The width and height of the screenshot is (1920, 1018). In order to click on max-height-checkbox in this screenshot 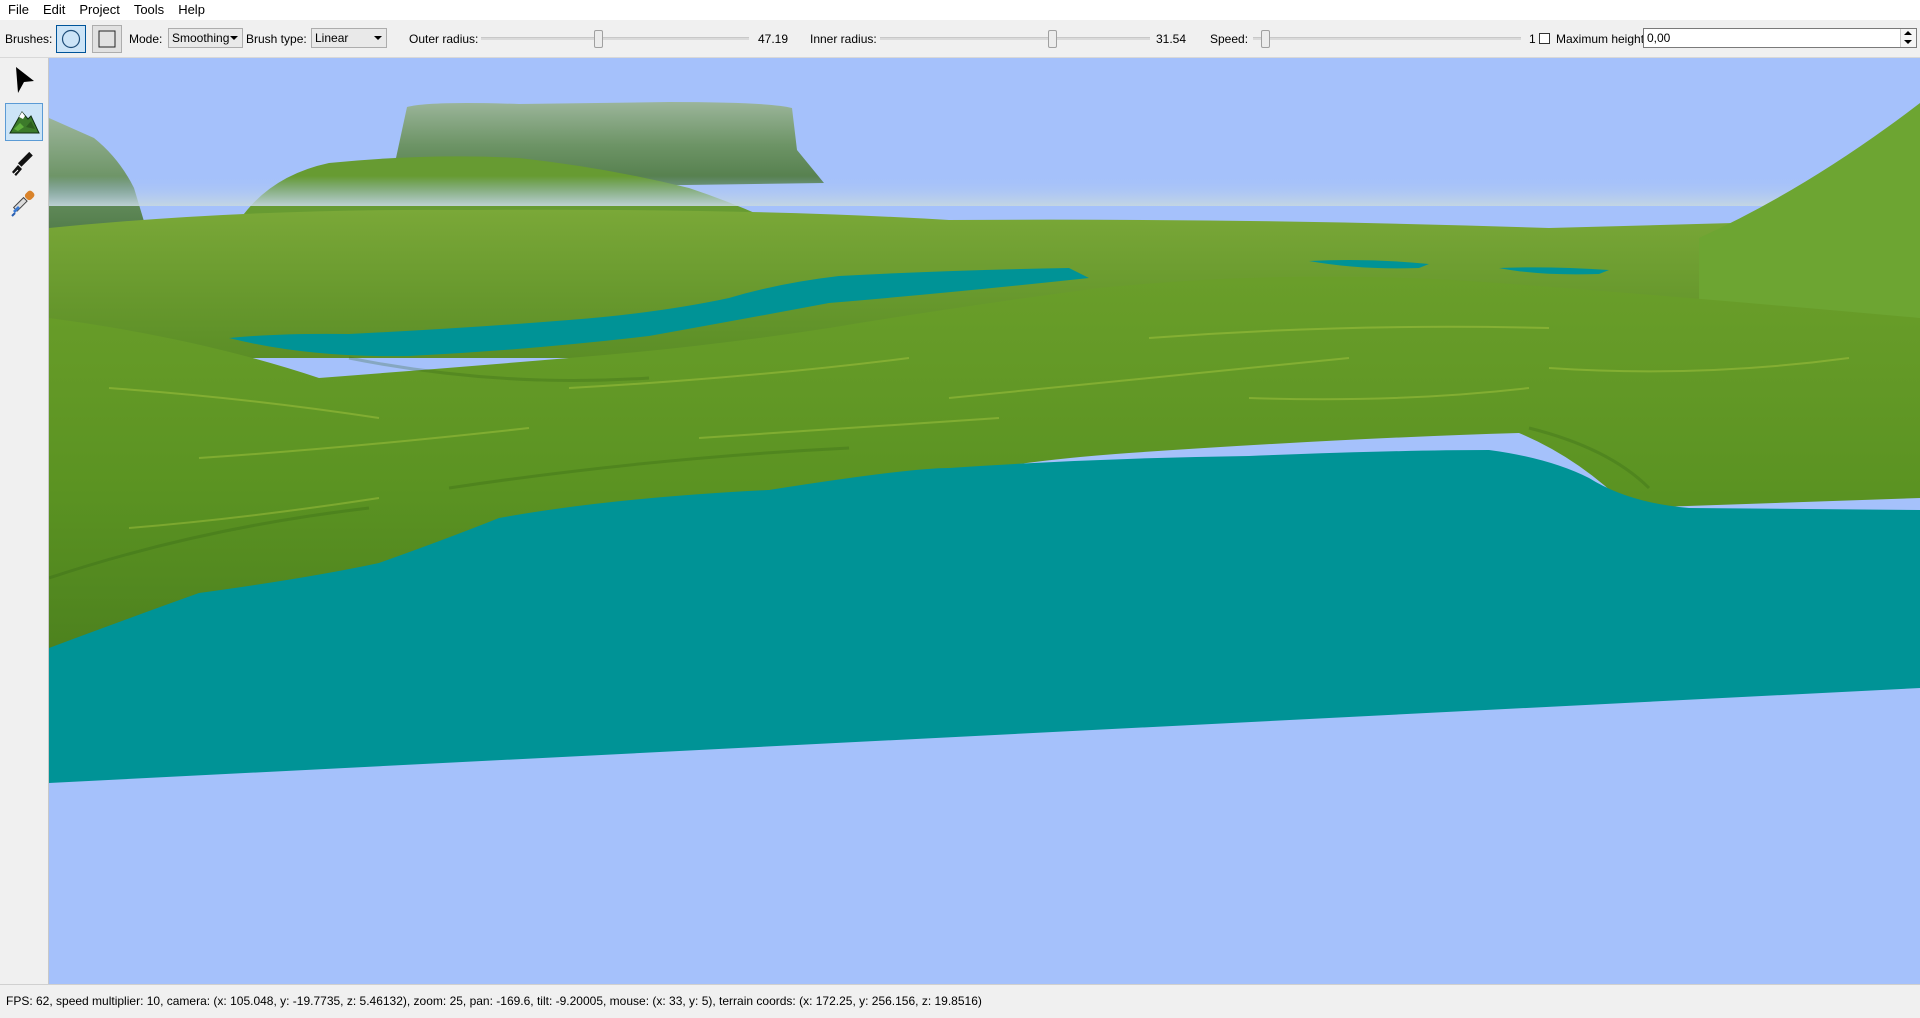, I will do `click(1544, 38)`.